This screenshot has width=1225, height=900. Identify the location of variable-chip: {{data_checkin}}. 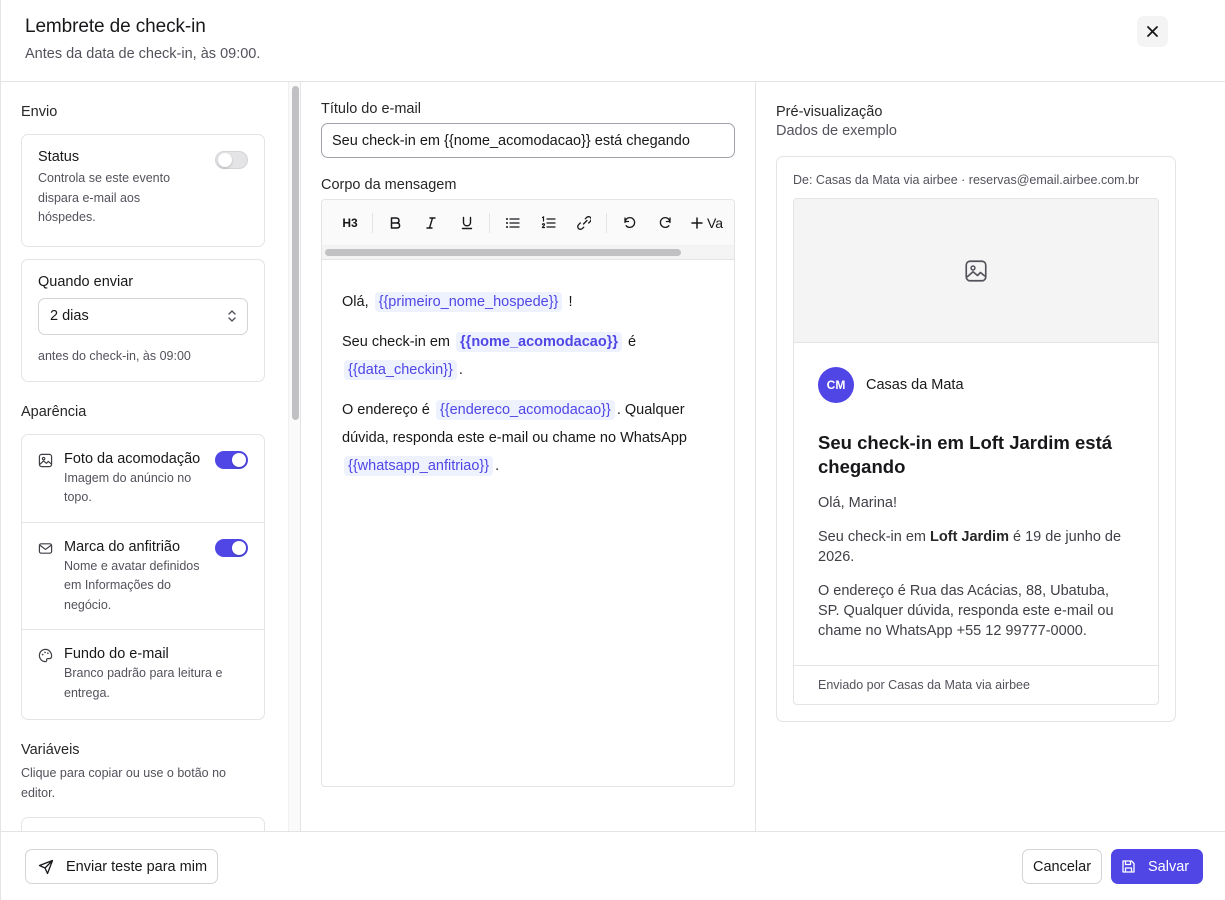
(400, 370).